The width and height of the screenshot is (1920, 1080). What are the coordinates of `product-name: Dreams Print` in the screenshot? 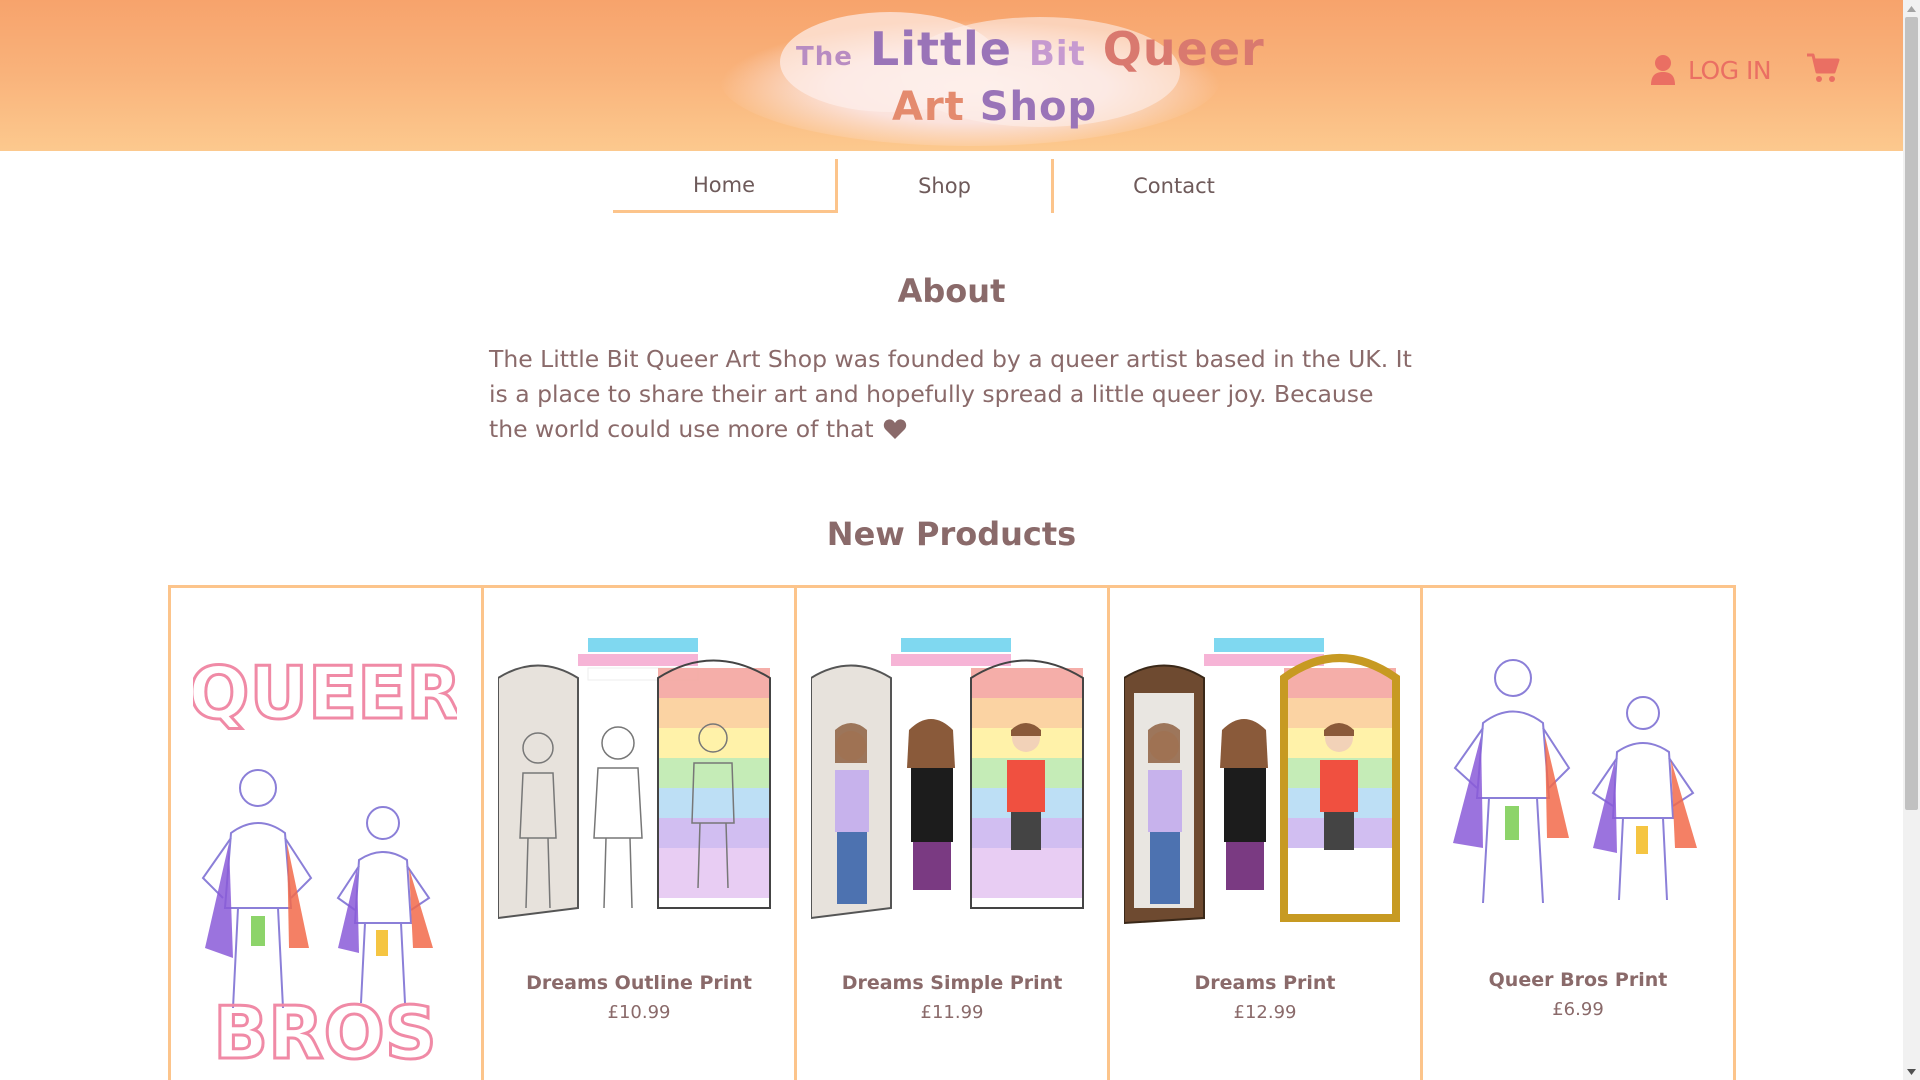 It's located at (1265, 983).